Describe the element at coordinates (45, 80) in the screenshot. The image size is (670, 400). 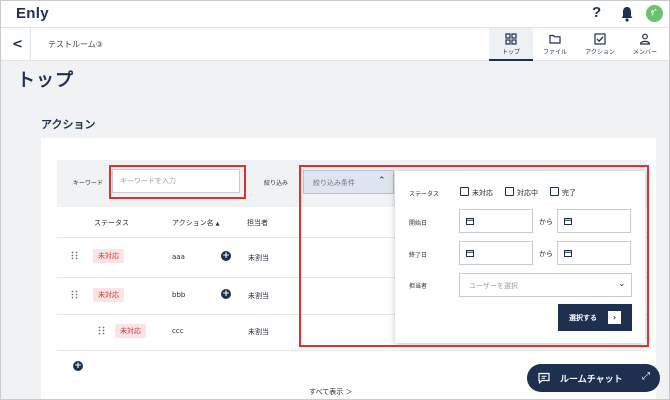
I see `page-title: トップ` at that location.